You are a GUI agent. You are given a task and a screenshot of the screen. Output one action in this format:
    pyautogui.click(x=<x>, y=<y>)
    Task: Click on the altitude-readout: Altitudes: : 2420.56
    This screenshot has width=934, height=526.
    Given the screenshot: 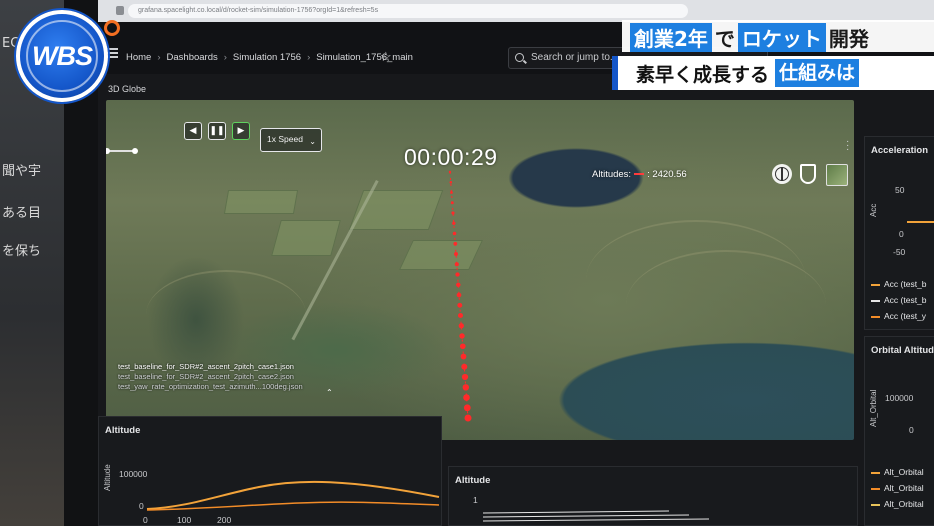 What is the action you would take?
    pyautogui.click(x=639, y=174)
    